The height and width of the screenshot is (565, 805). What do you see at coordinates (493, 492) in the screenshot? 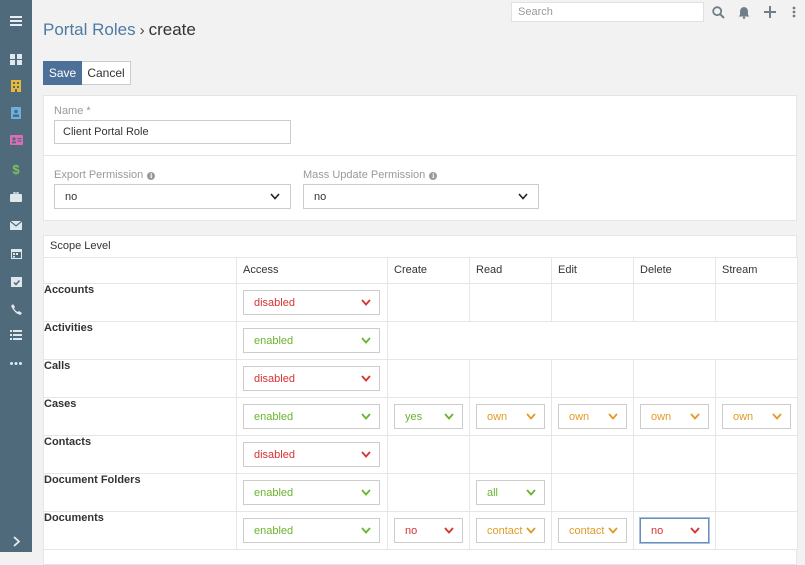
I see `read-value: all` at bounding box center [493, 492].